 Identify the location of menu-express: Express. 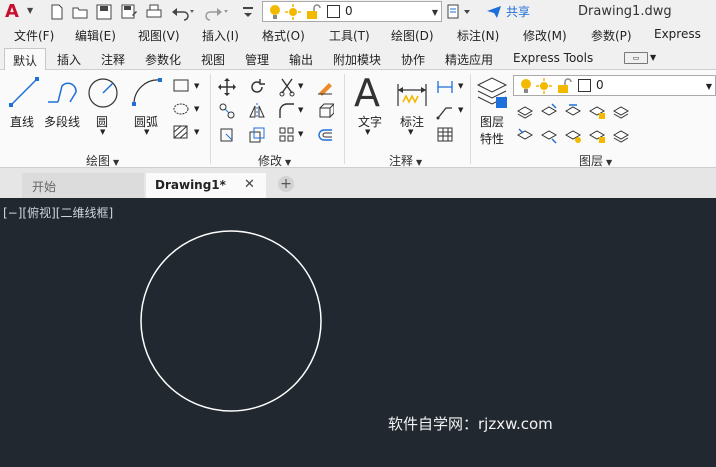
(677, 34).